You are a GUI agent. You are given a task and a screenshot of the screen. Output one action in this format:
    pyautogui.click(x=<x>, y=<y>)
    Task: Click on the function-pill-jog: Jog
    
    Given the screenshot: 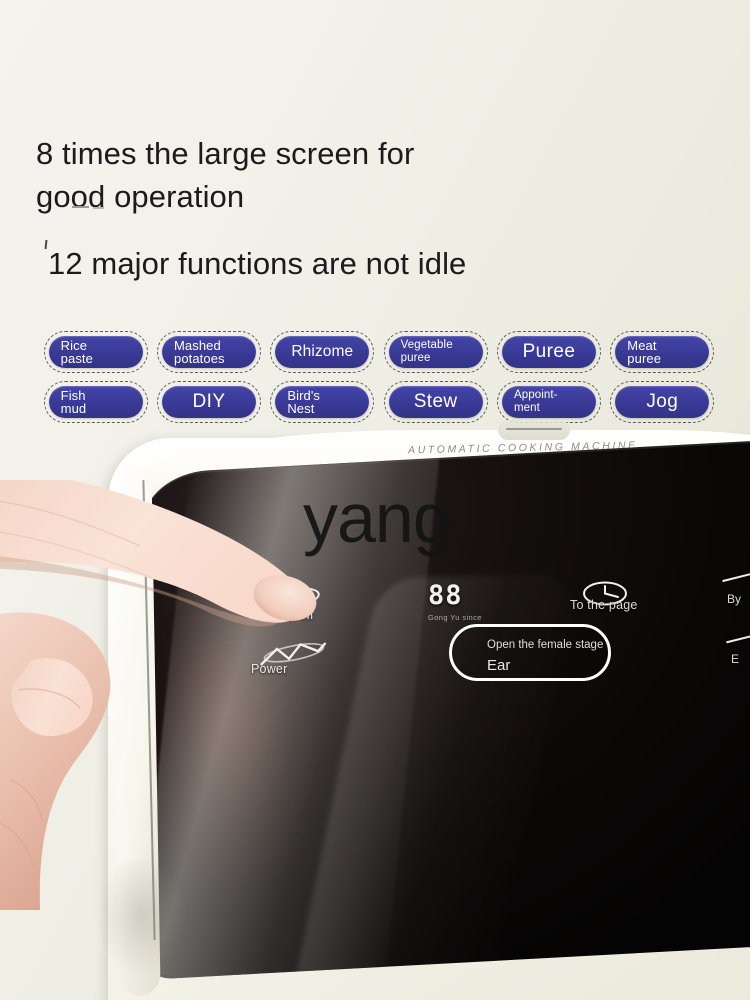 What is the action you would take?
    pyautogui.click(x=662, y=402)
    